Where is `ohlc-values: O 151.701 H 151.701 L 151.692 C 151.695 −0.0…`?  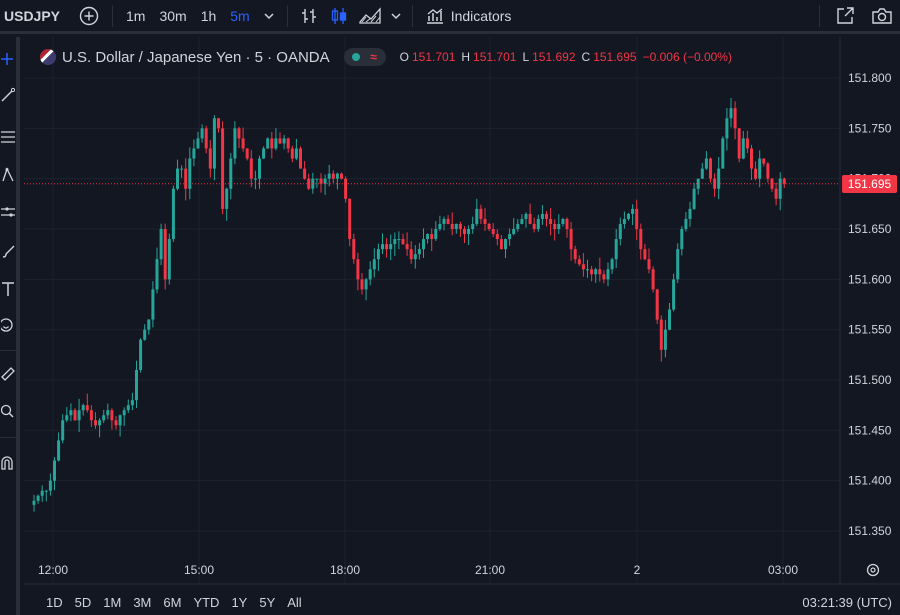
ohlc-values: O 151.701 H 151.701 L 151.692 C 151.695 −0.0… is located at coordinates (567, 57).